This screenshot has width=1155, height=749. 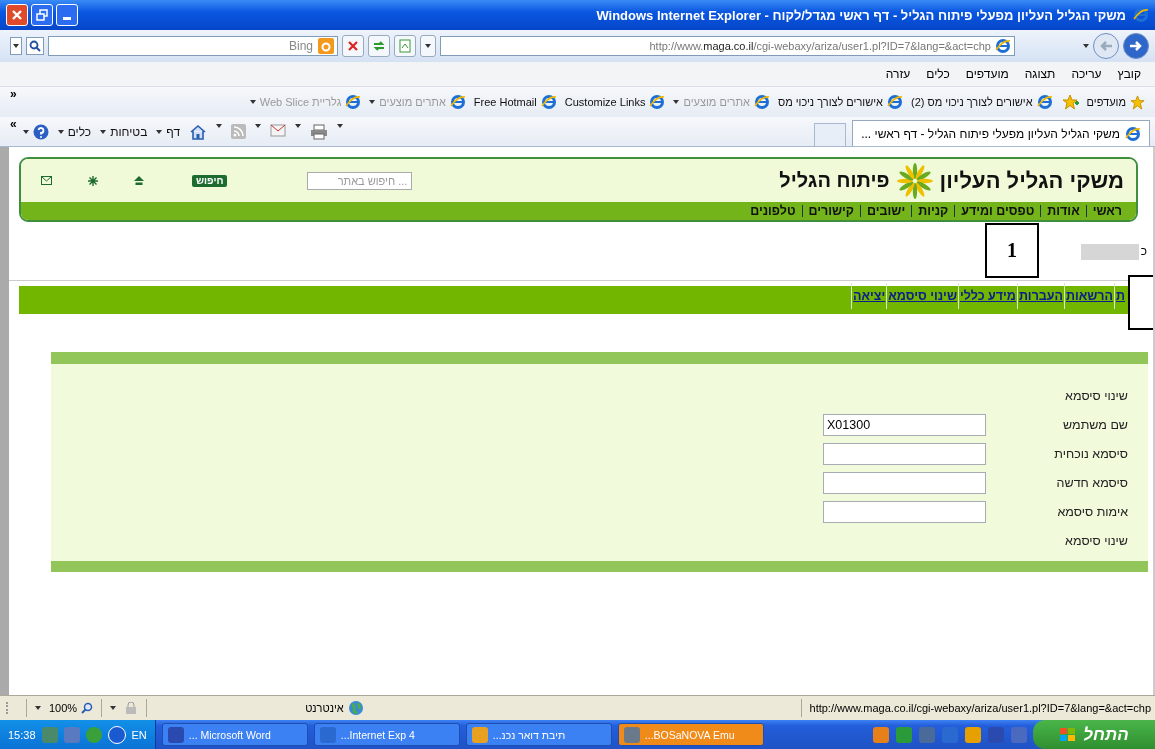 What do you see at coordinates (997, 211) in the screenshot?
I see `nav-link: טפסים ומידע` at bounding box center [997, 211].